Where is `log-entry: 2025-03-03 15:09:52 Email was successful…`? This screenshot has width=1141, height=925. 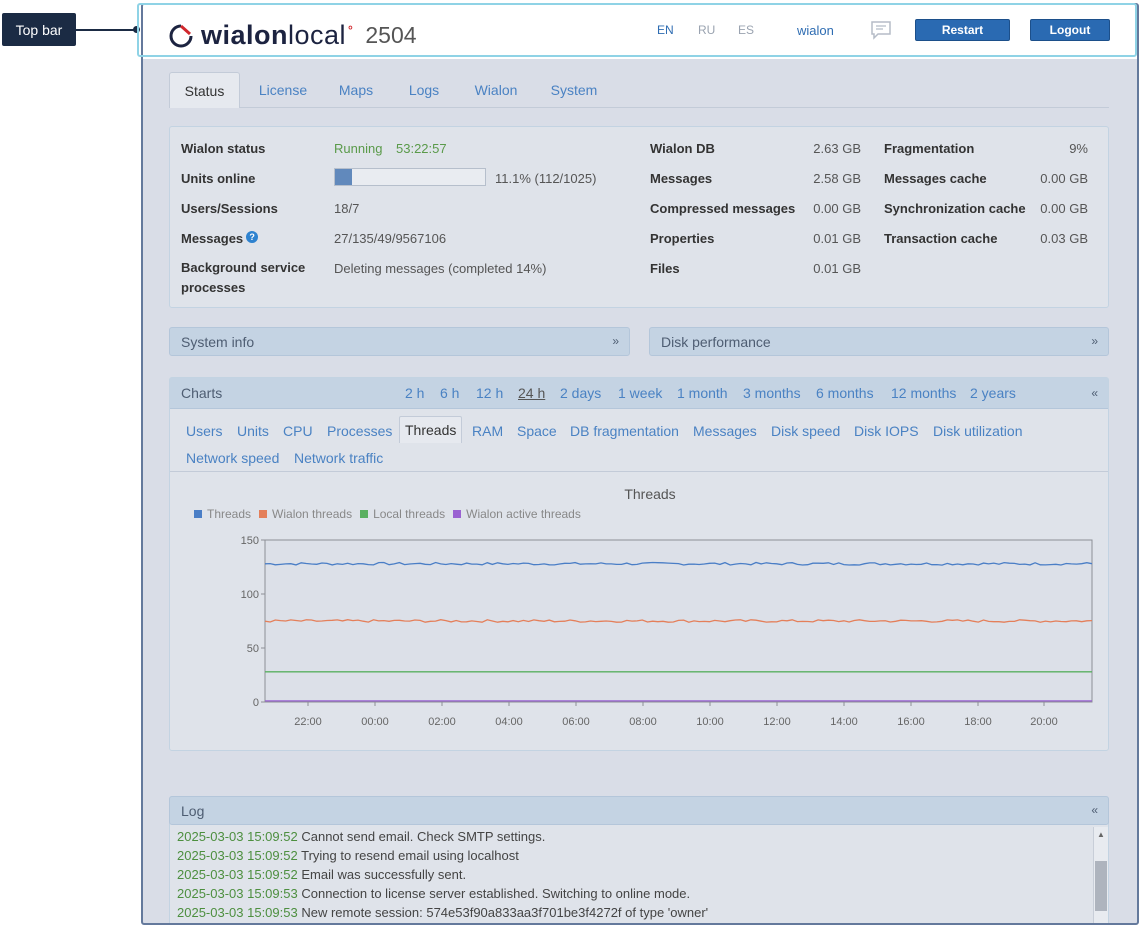
log-entry: 2025-03-03 15:09:52 Email was successful… is located at coordinates (636, 874).